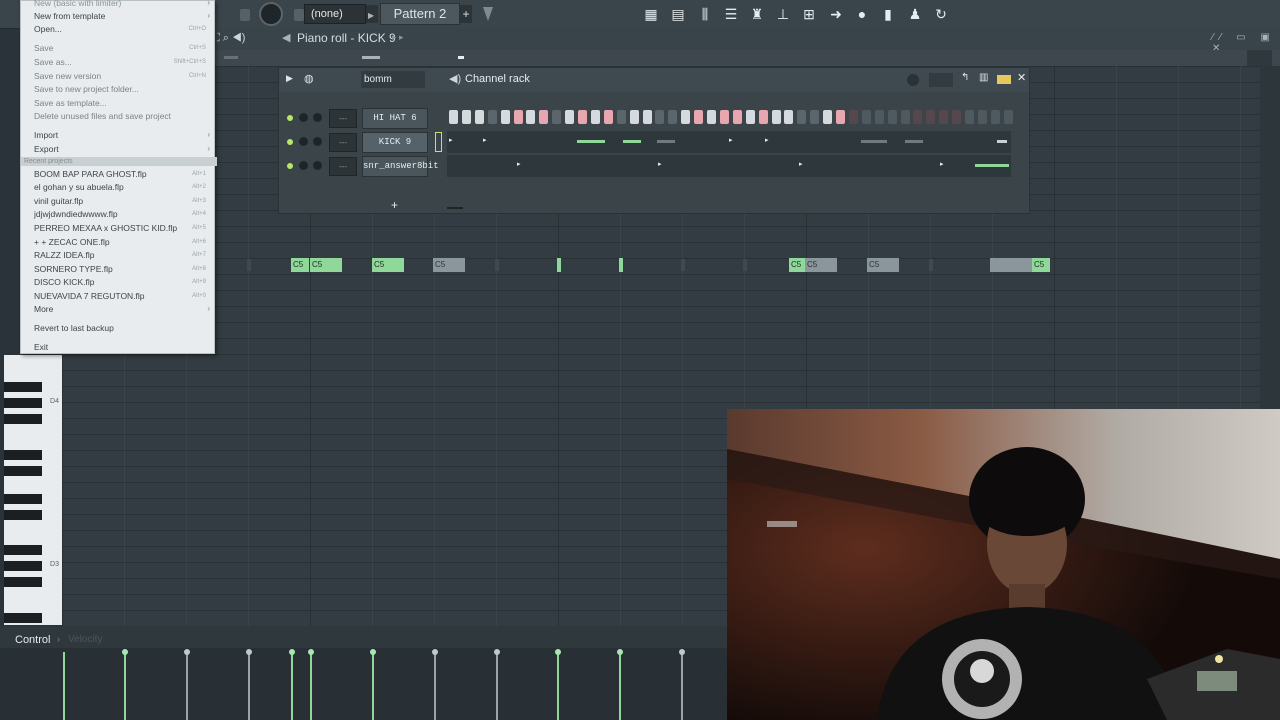 This screenshot has height=720, width=1280. What do you see at coordinates (913, 80) in the screenshot?
I see `rack-knob` at bounding box center [913, 80].